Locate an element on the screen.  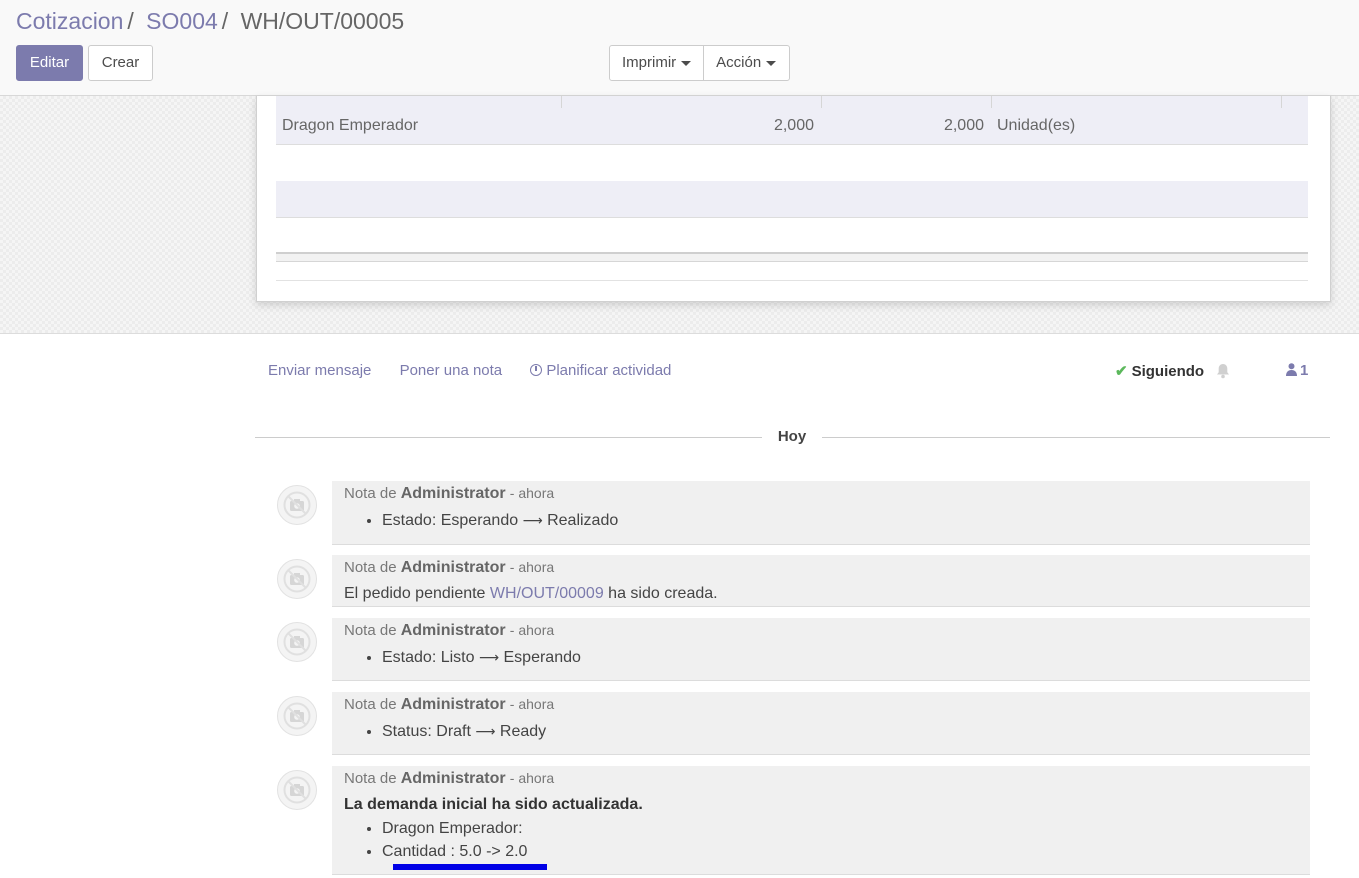
breadcrumb-current: WH/OUT/00005 is located at coordinates (322, 21).